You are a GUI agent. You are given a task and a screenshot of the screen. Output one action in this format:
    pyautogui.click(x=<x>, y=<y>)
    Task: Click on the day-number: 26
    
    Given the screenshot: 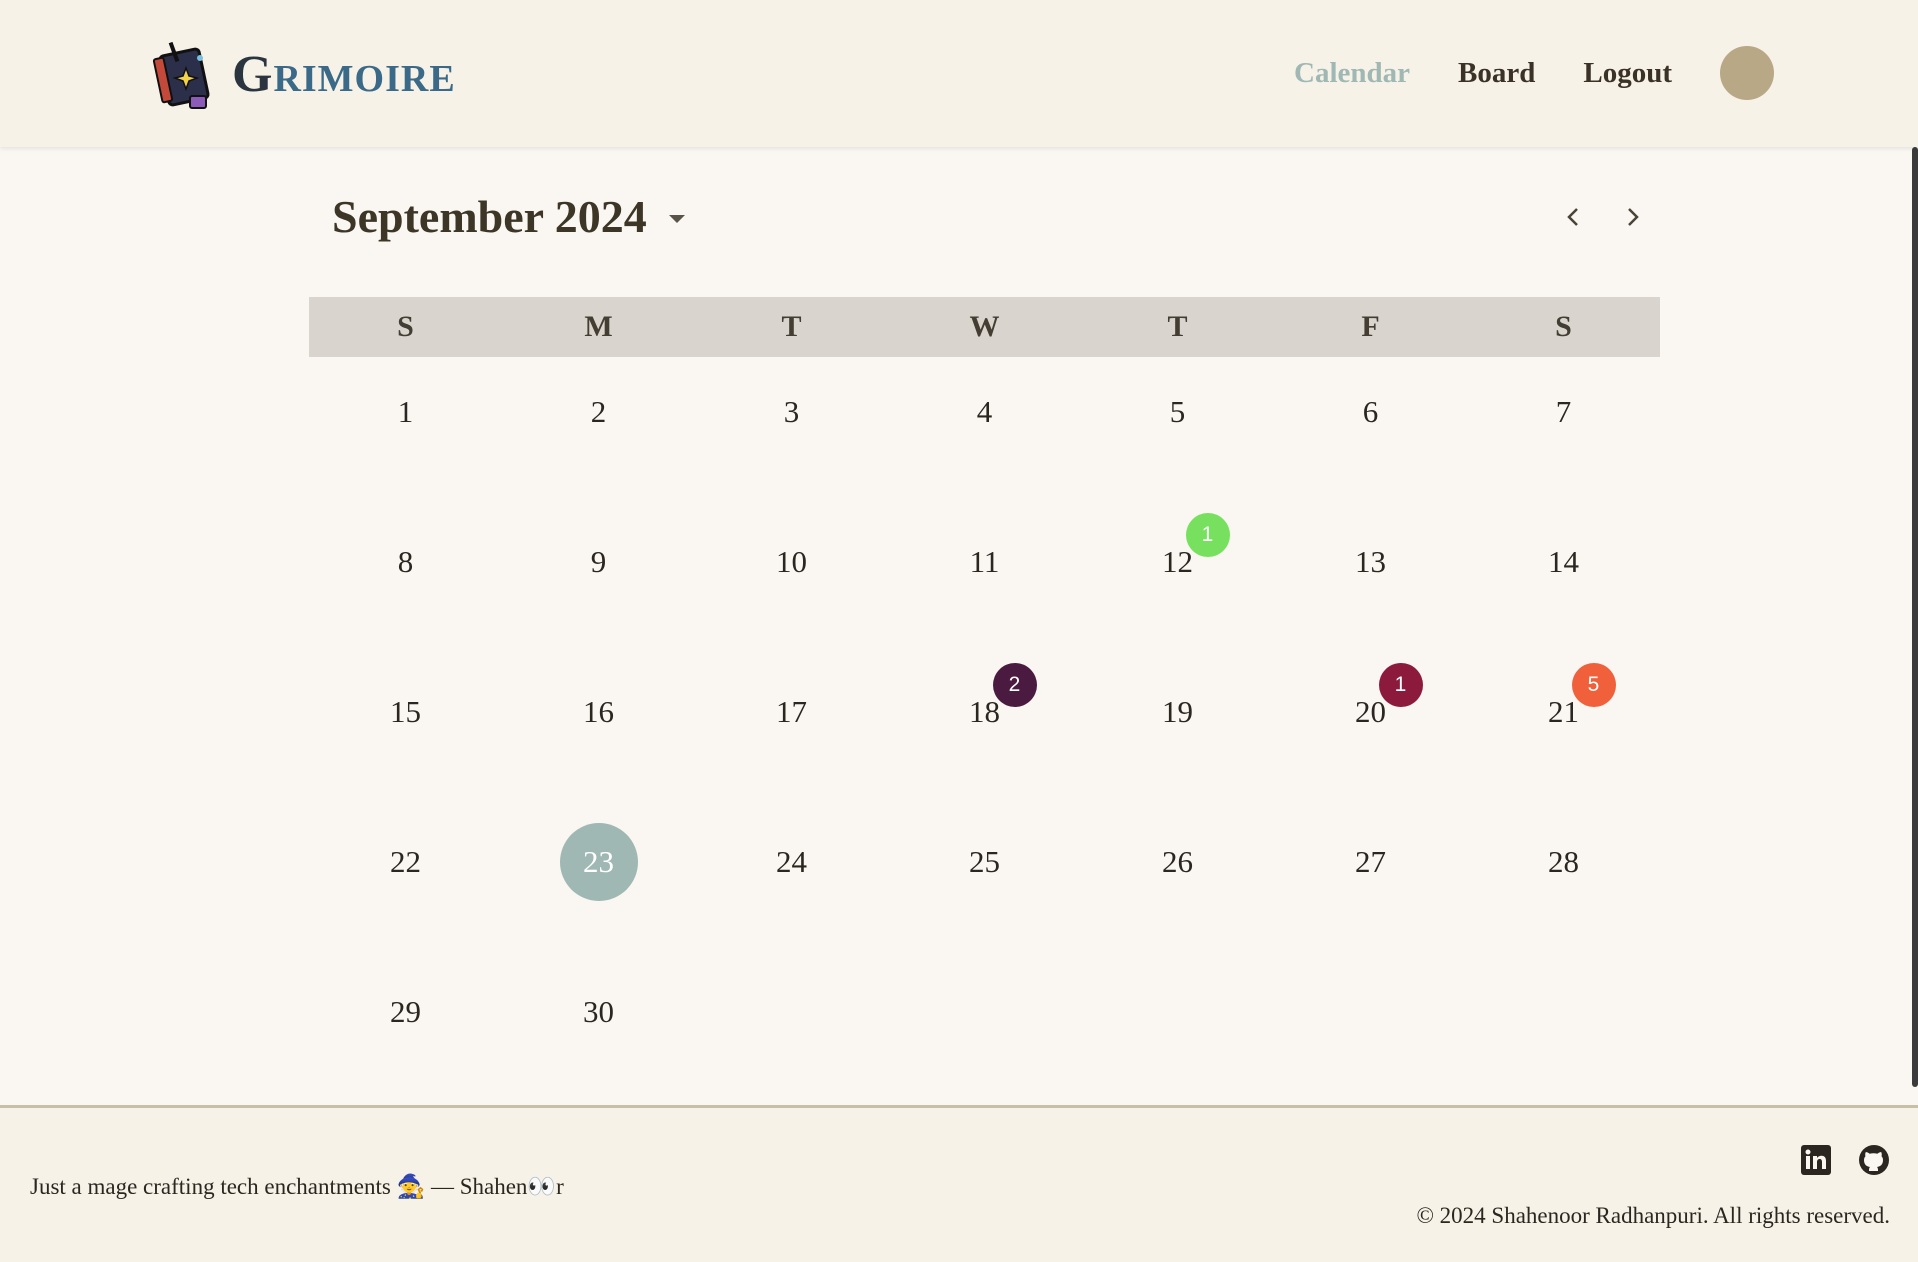 What is the action you would take?
    pyautogui.click(x=1177, y=862)
    